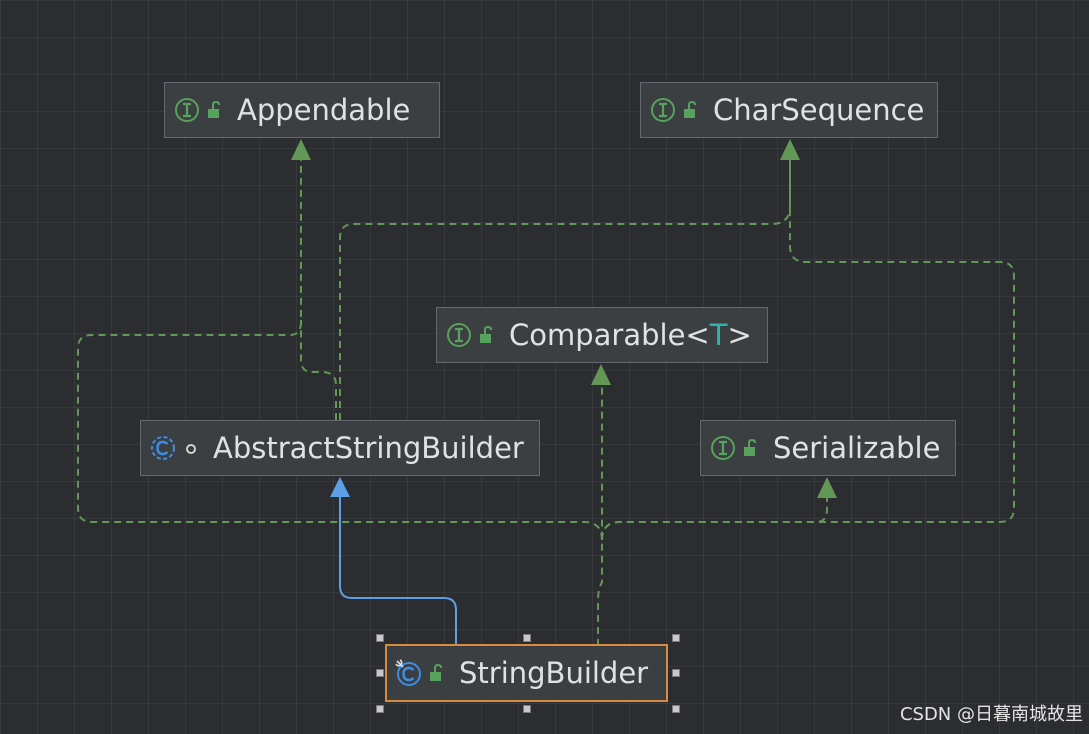 The width and height of the screenshot is (1089, 734). Describe the element at coordinates (601, 374) in the screenshot. I see `arrowhead-comparable` at that location.